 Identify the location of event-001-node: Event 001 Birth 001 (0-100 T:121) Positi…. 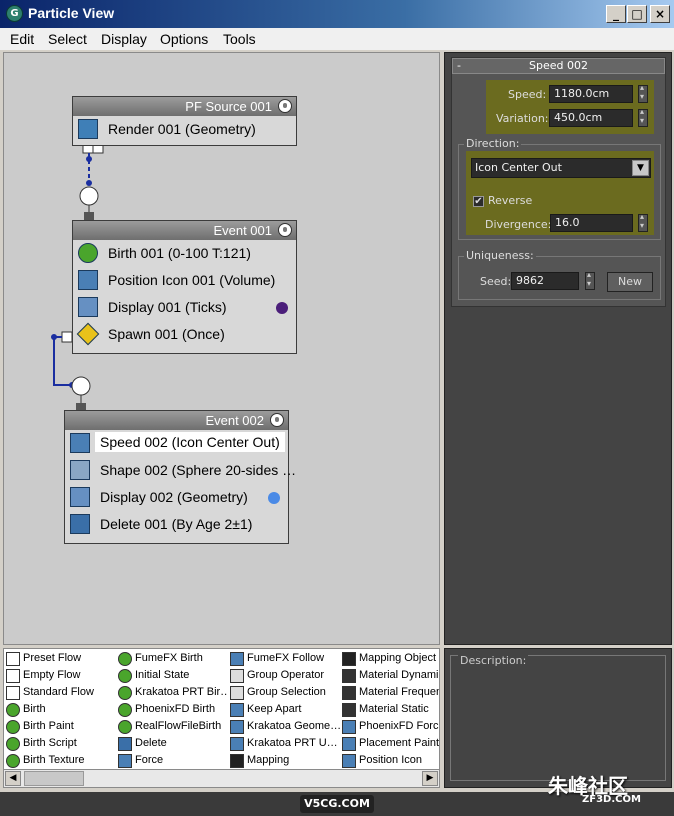
(184, 287).